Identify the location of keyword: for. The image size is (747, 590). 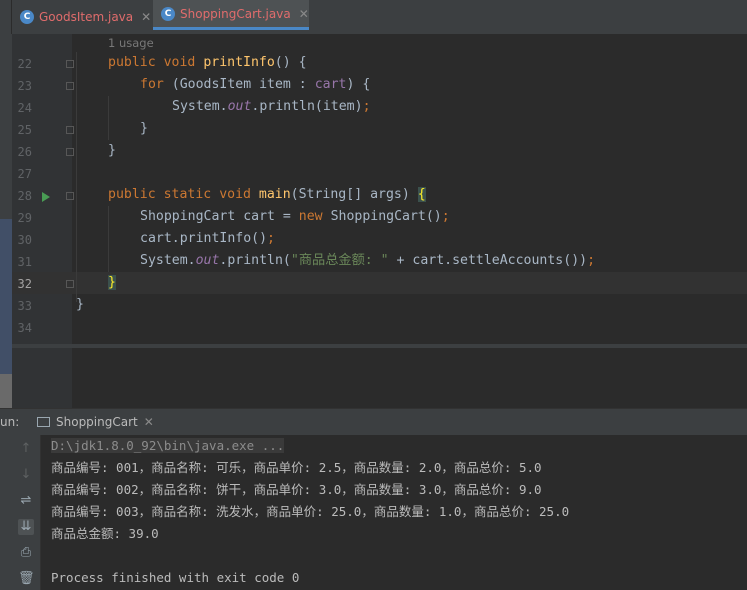
(152, 84).